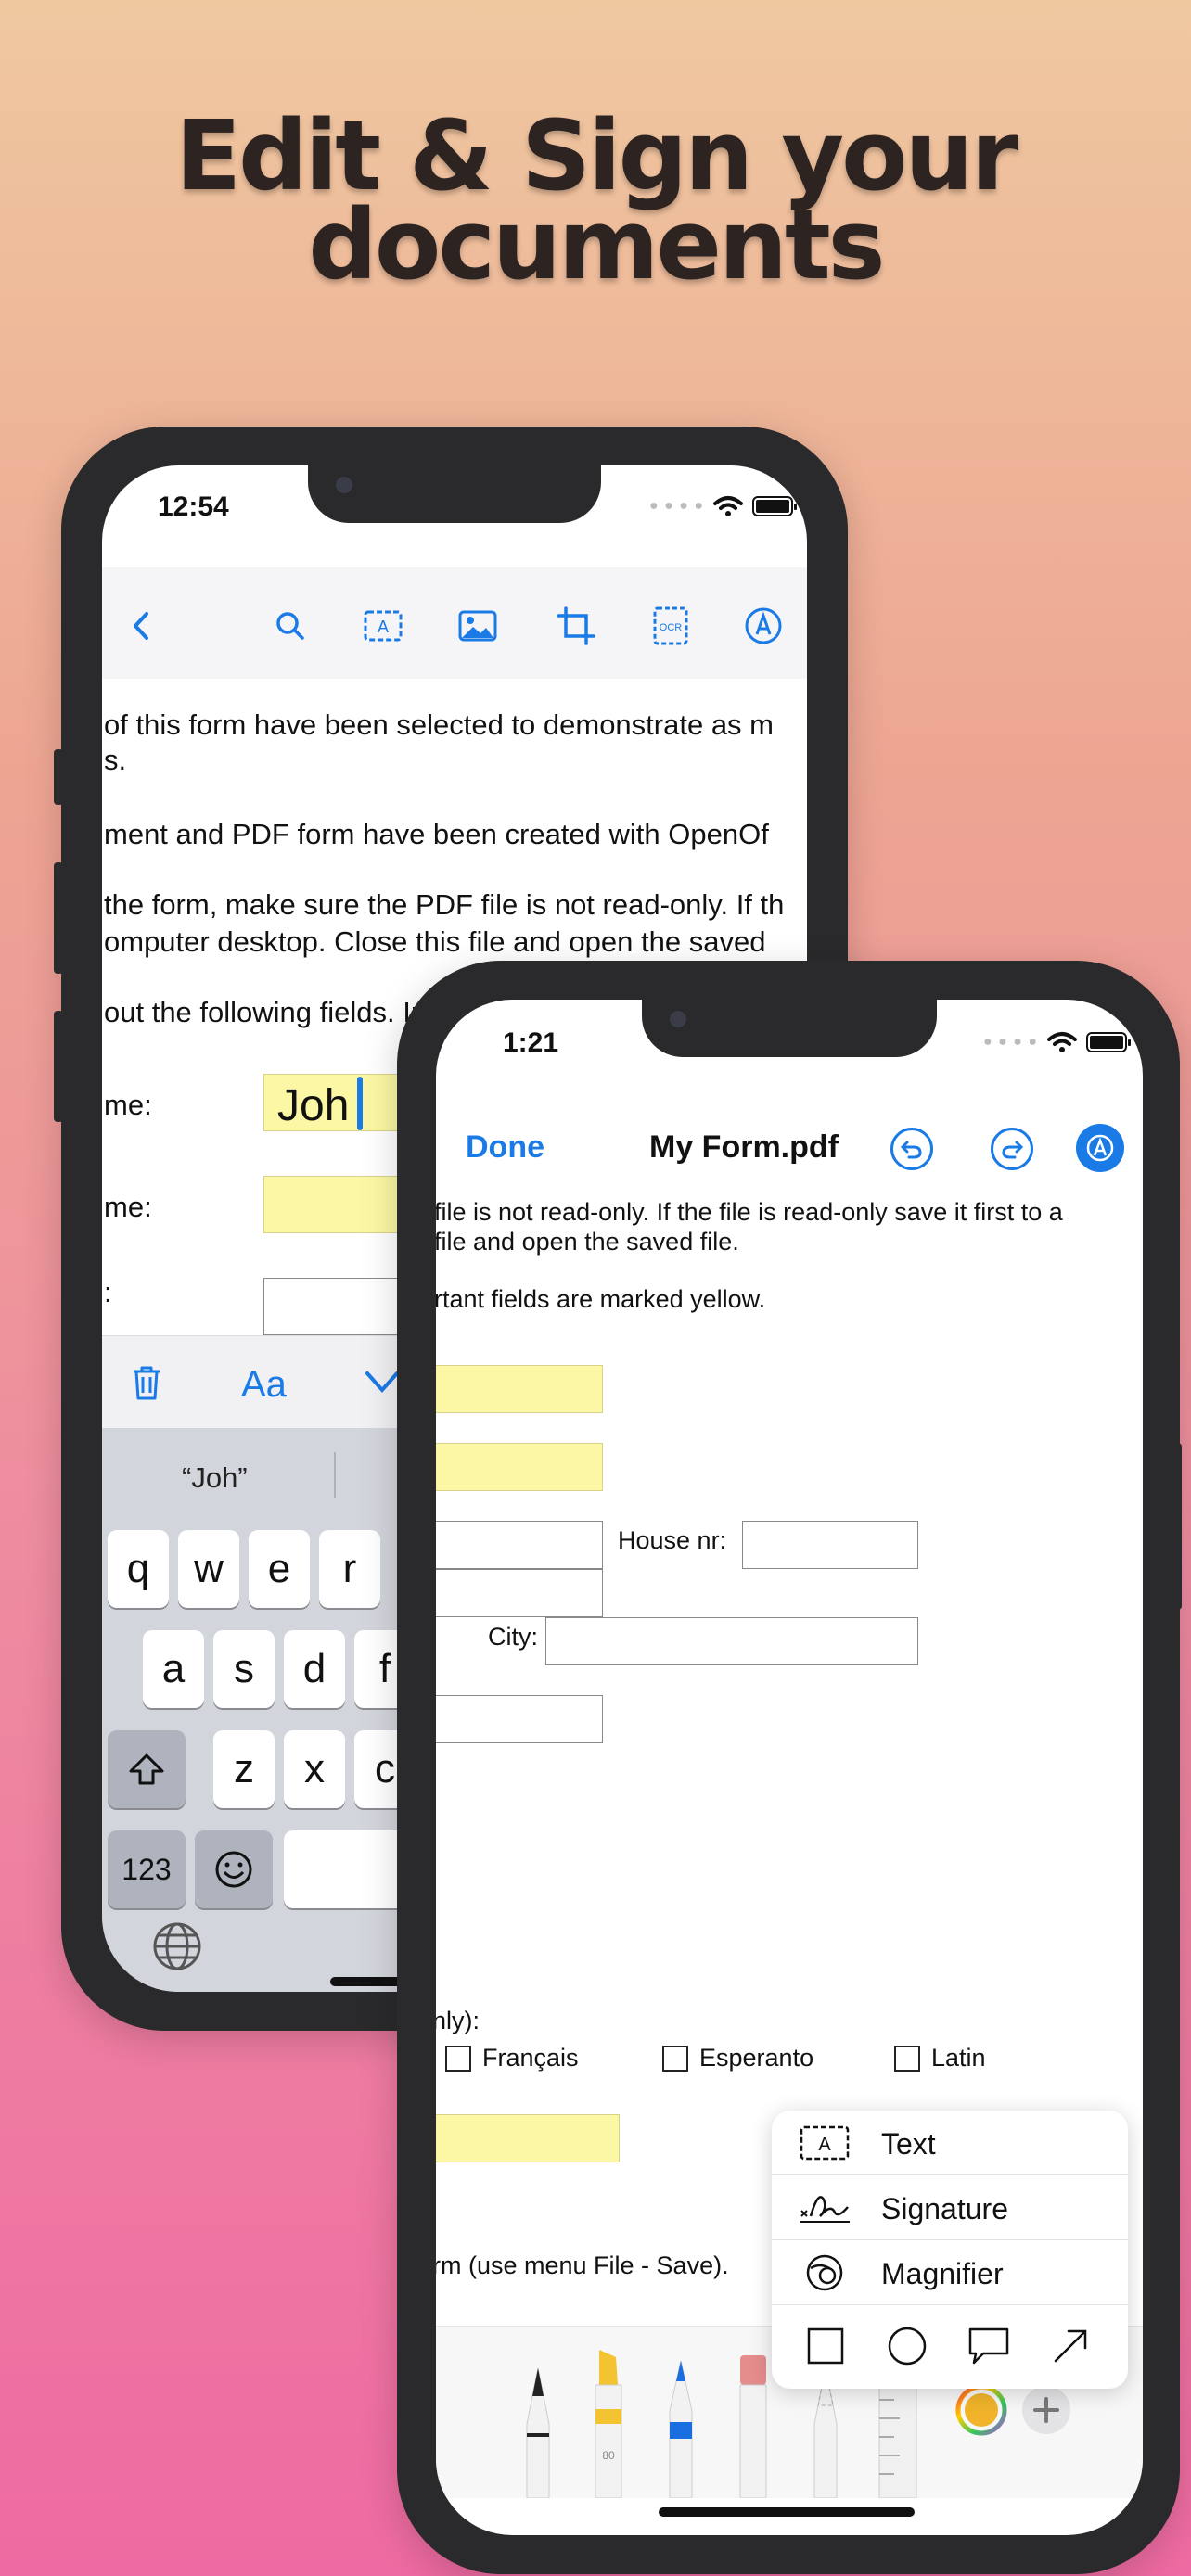 This screenshot has height=2576, width=1191. Describe the element at coordinates (519, 1545) in the screenshot. I see `street-field` at that location.